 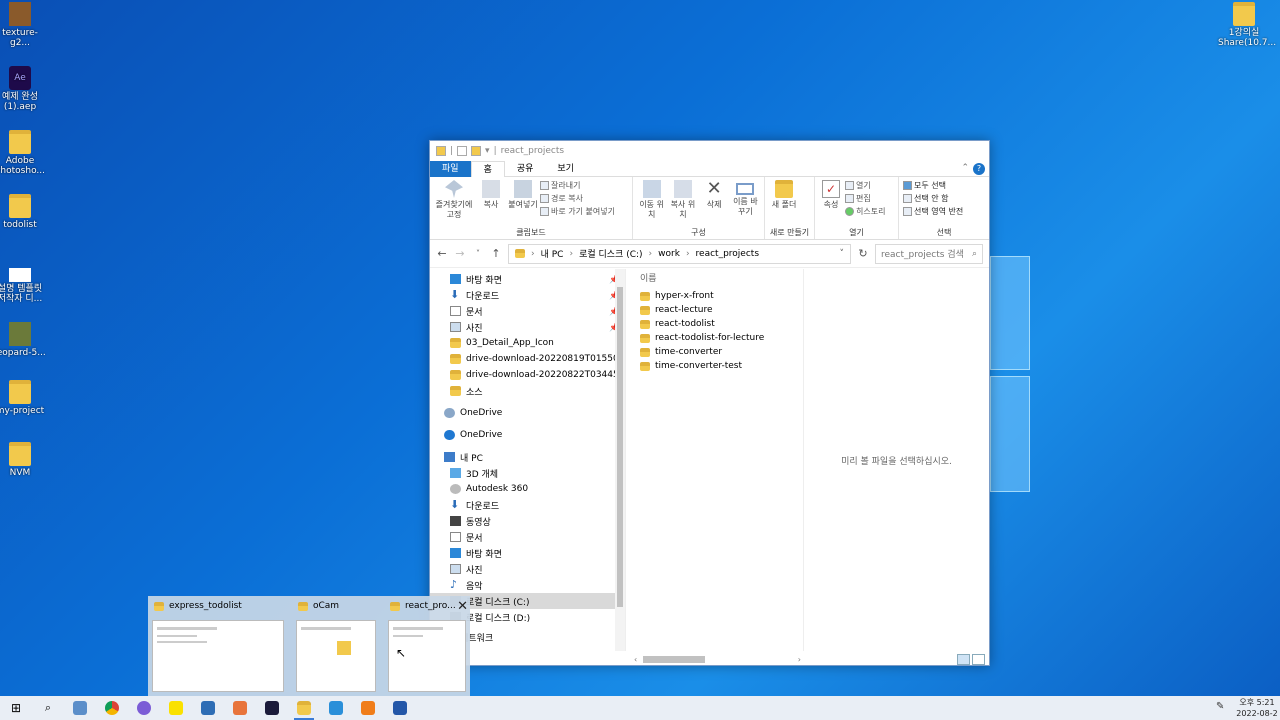 What do you see at coordinates (527, 311) in the screenshot?
I see `nav-item: 문서📌` at bounding box center [527, 311].